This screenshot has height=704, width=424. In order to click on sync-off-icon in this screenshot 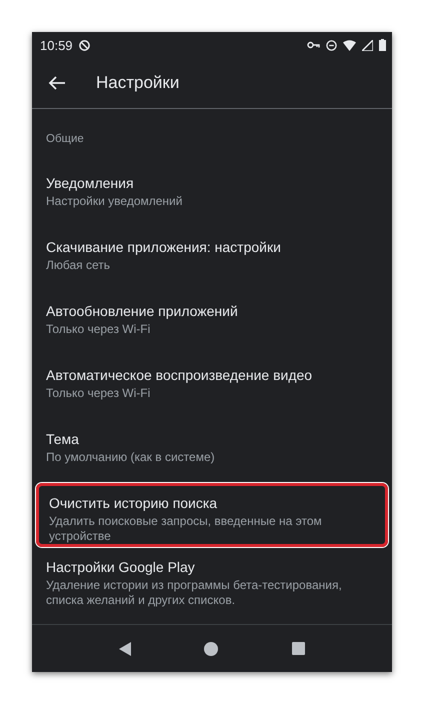, I will do `click(84, 45)`.